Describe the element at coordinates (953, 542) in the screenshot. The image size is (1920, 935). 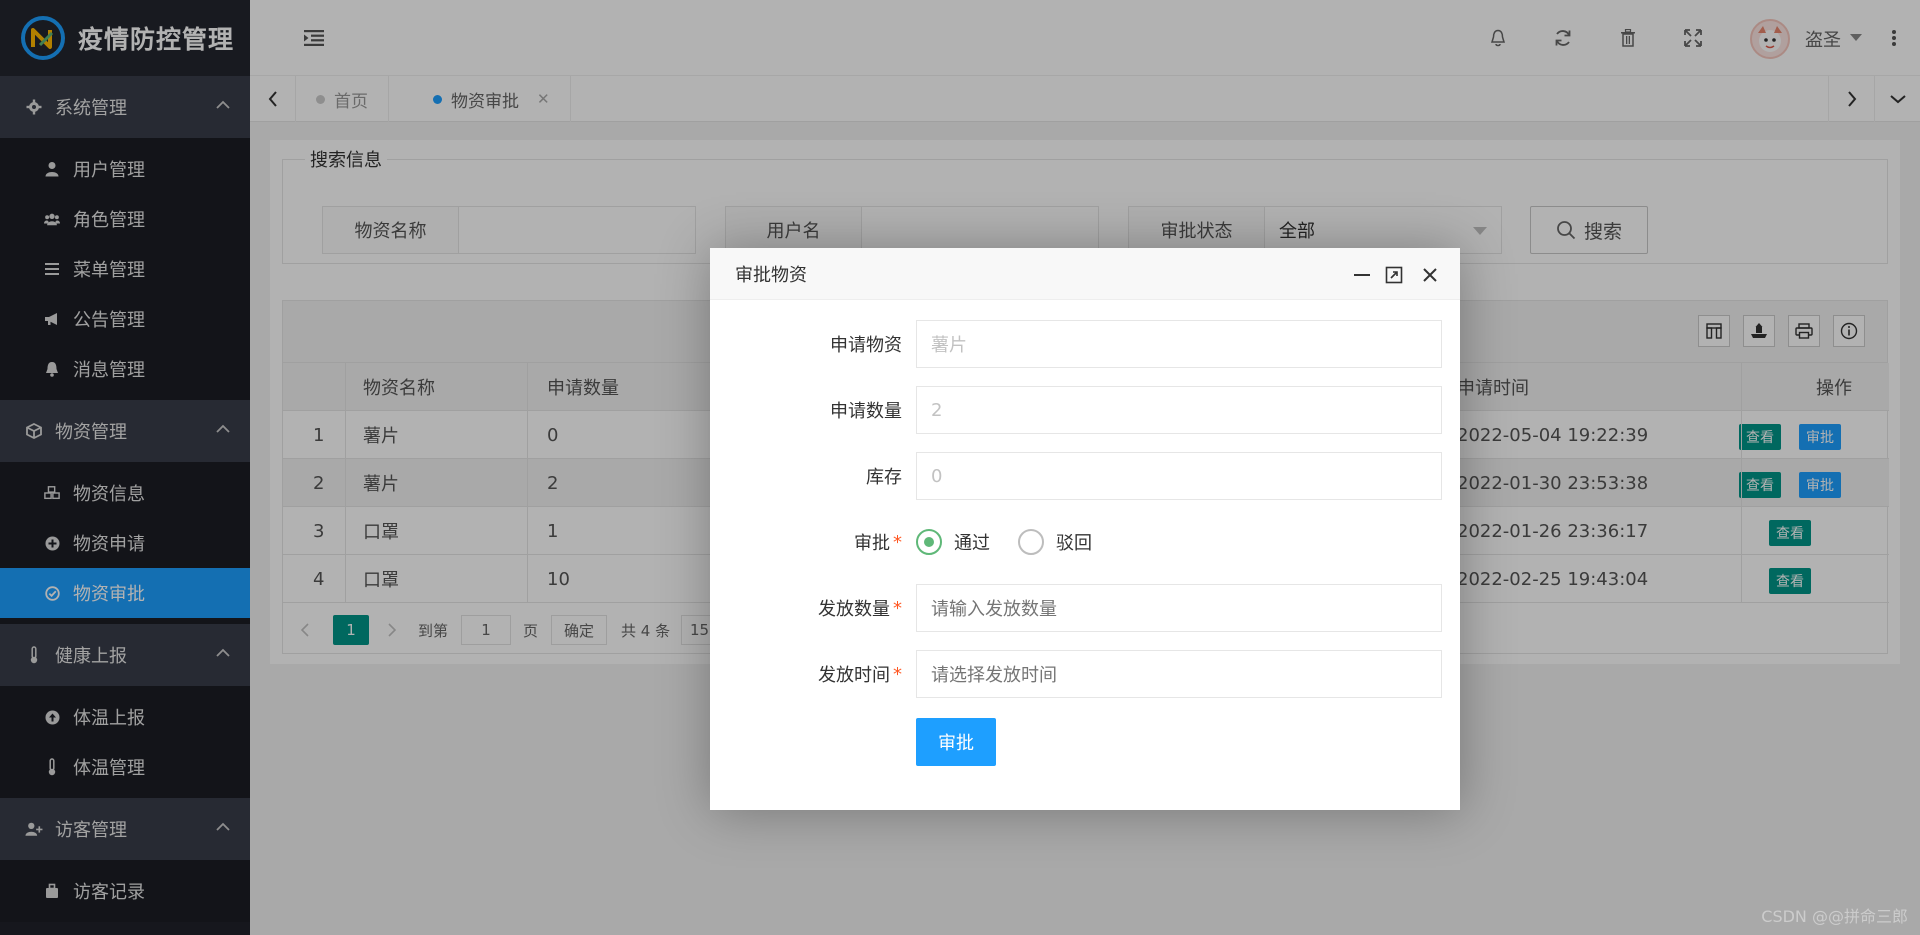
I see `radio-pass: 通过` at that location.